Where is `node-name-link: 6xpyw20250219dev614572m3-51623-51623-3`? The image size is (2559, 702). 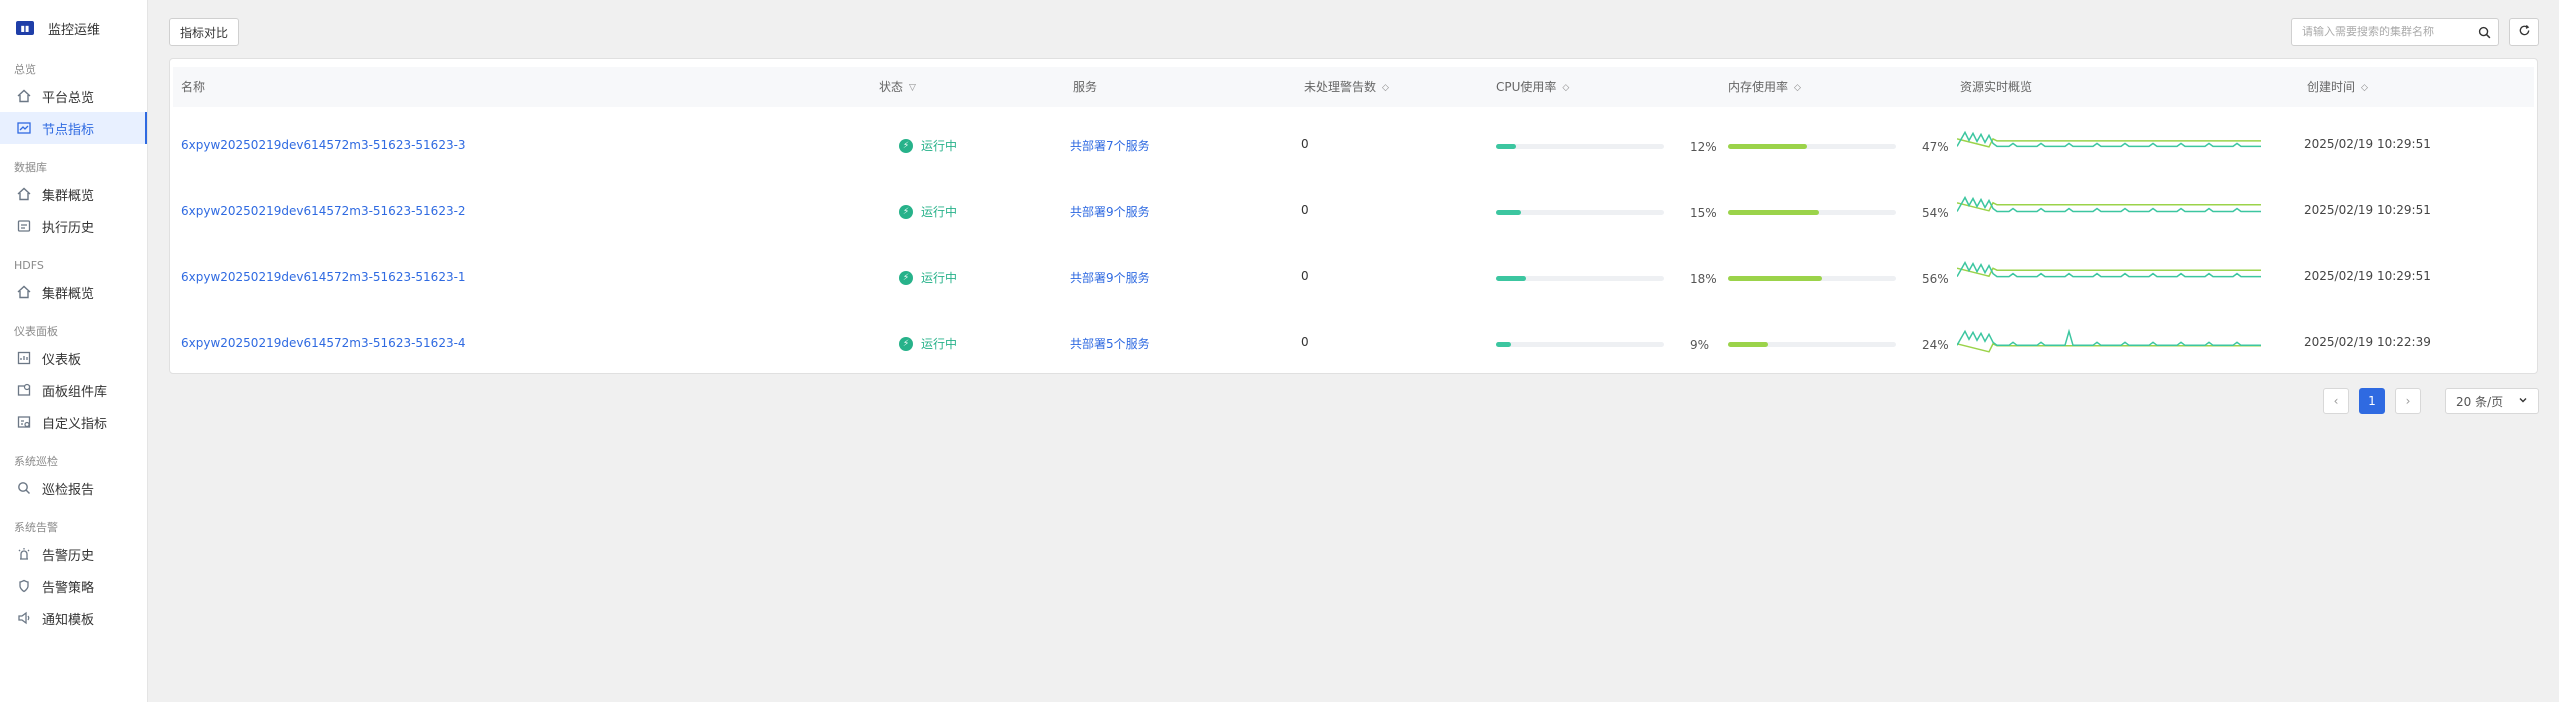
node-name-link: 6xpyw20250219dev614572m3-51623-51623-3 is located at coordinates (323, 145).